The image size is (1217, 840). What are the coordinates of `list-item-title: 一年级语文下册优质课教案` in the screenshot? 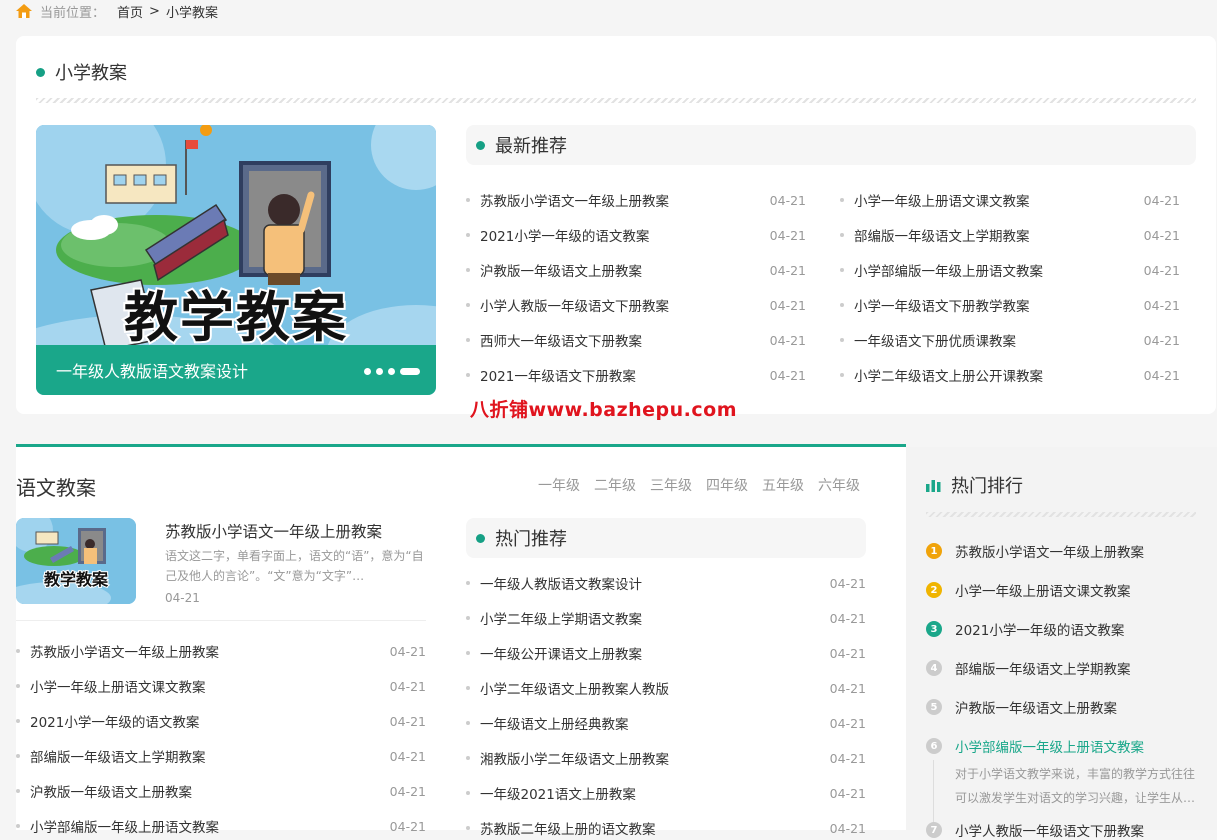 It's located at (935, 342).